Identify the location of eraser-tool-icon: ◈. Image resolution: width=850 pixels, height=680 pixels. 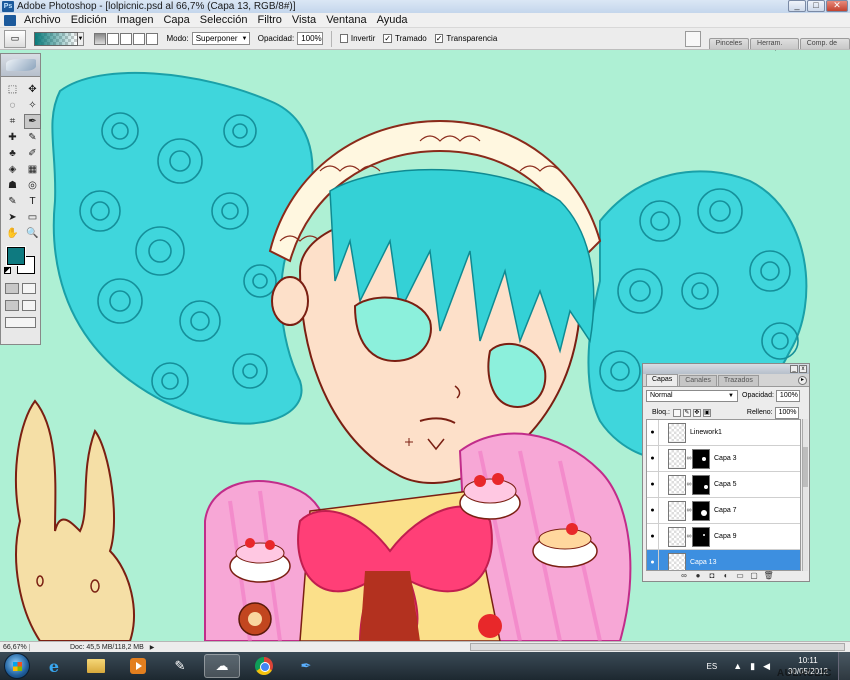
(12, 169).